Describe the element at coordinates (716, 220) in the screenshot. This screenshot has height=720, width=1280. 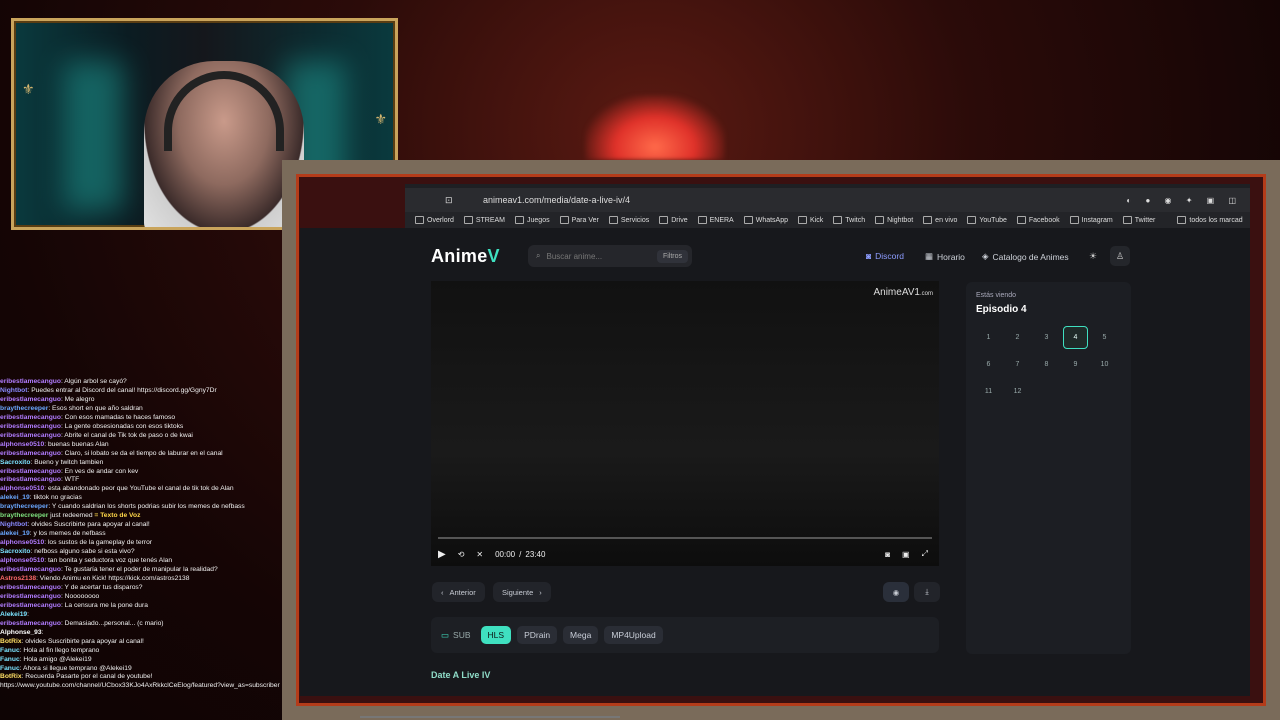
I see `bookmark-item: ENERA` at that location.